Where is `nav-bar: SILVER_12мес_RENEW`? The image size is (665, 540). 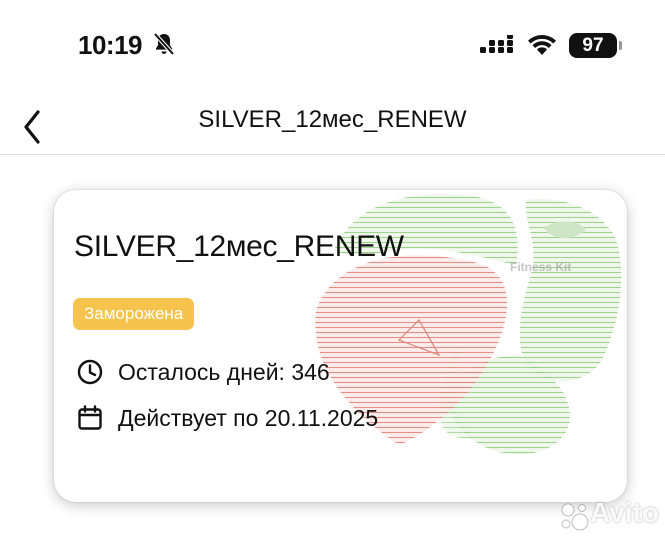
nav-bar: SILVER_12мес_RENEW is located at coordinates (332, 123).